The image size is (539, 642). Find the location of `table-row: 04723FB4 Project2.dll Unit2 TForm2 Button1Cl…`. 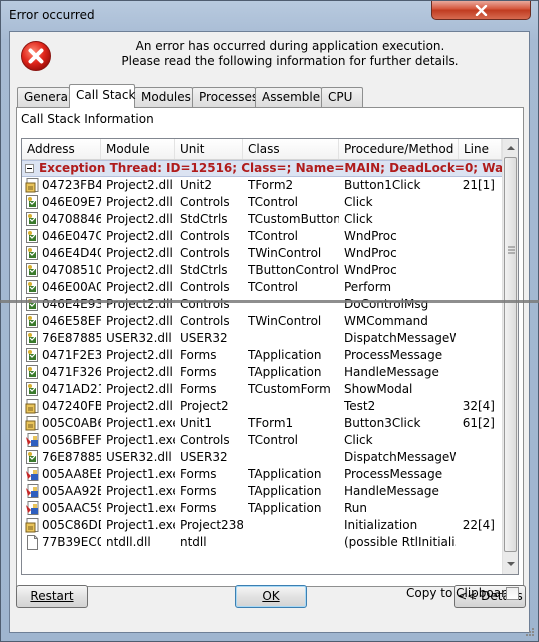

table-row: 04723FB4 Project2.dll Unit2 TForm2 Button1Cl… is located at coordinates (262, 185).